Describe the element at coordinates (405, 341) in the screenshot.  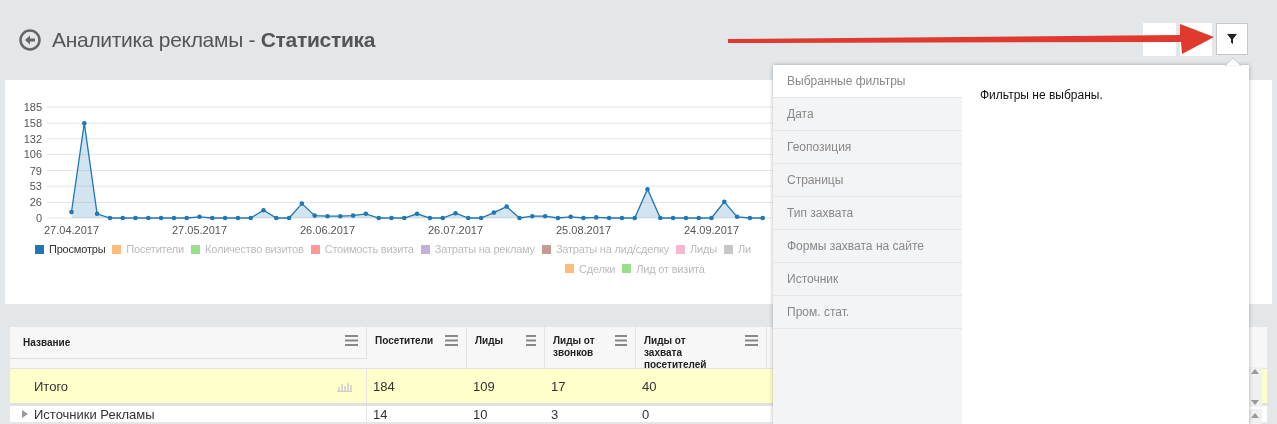
I see `header-label: Посетители` at that location.